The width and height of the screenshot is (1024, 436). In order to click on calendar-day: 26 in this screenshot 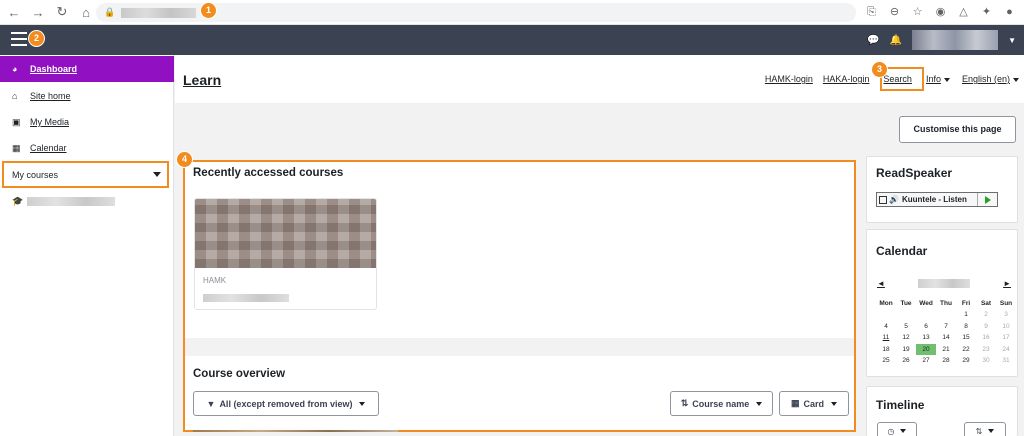, I will do `click(906, 361)`.